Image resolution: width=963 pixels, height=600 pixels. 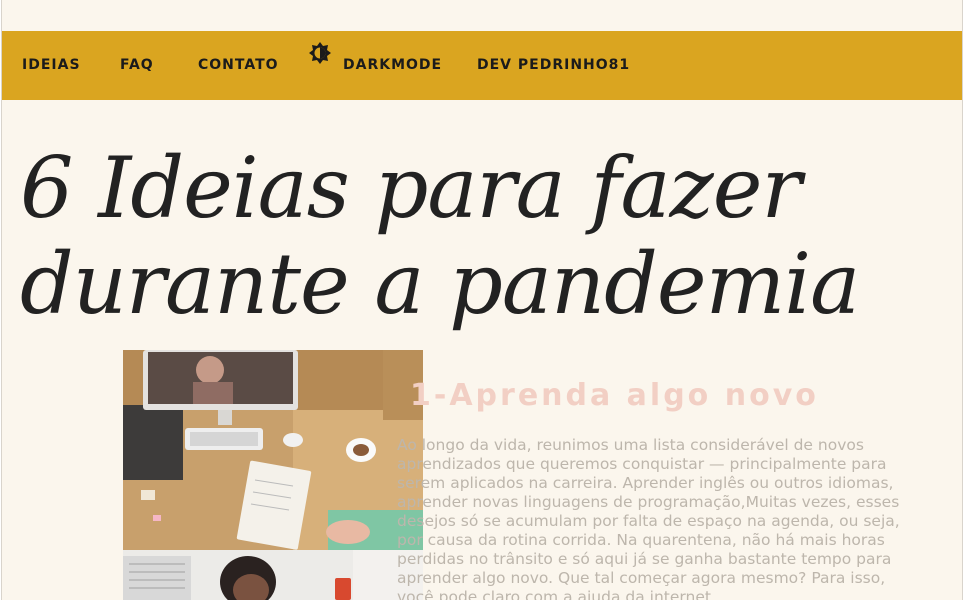 I want to click on top-strip, so click(x=482, y=15).